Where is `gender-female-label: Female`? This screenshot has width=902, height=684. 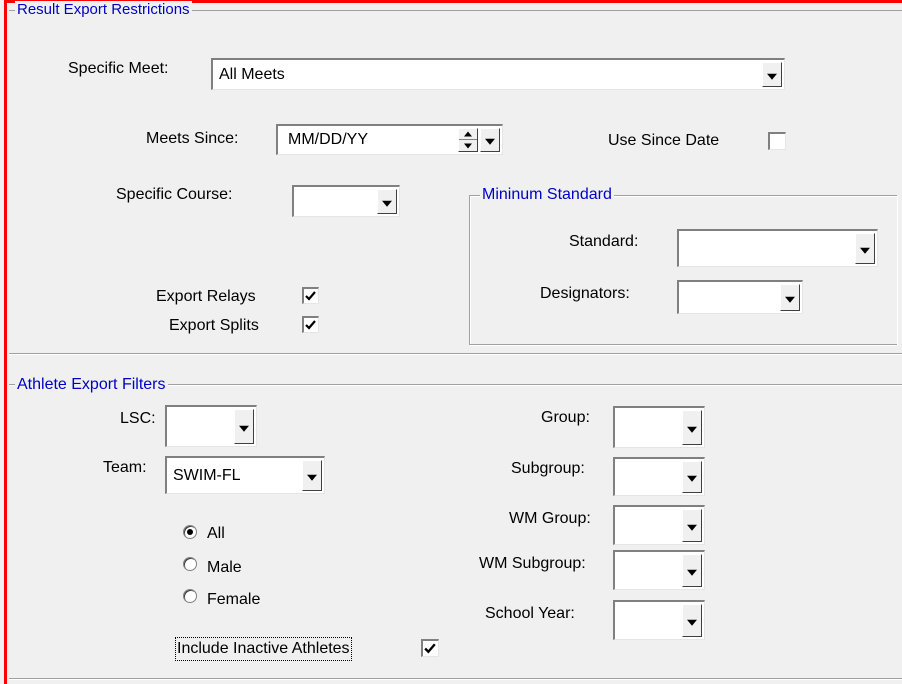 gender-female-label: Female is located at coordinates (234, 599).